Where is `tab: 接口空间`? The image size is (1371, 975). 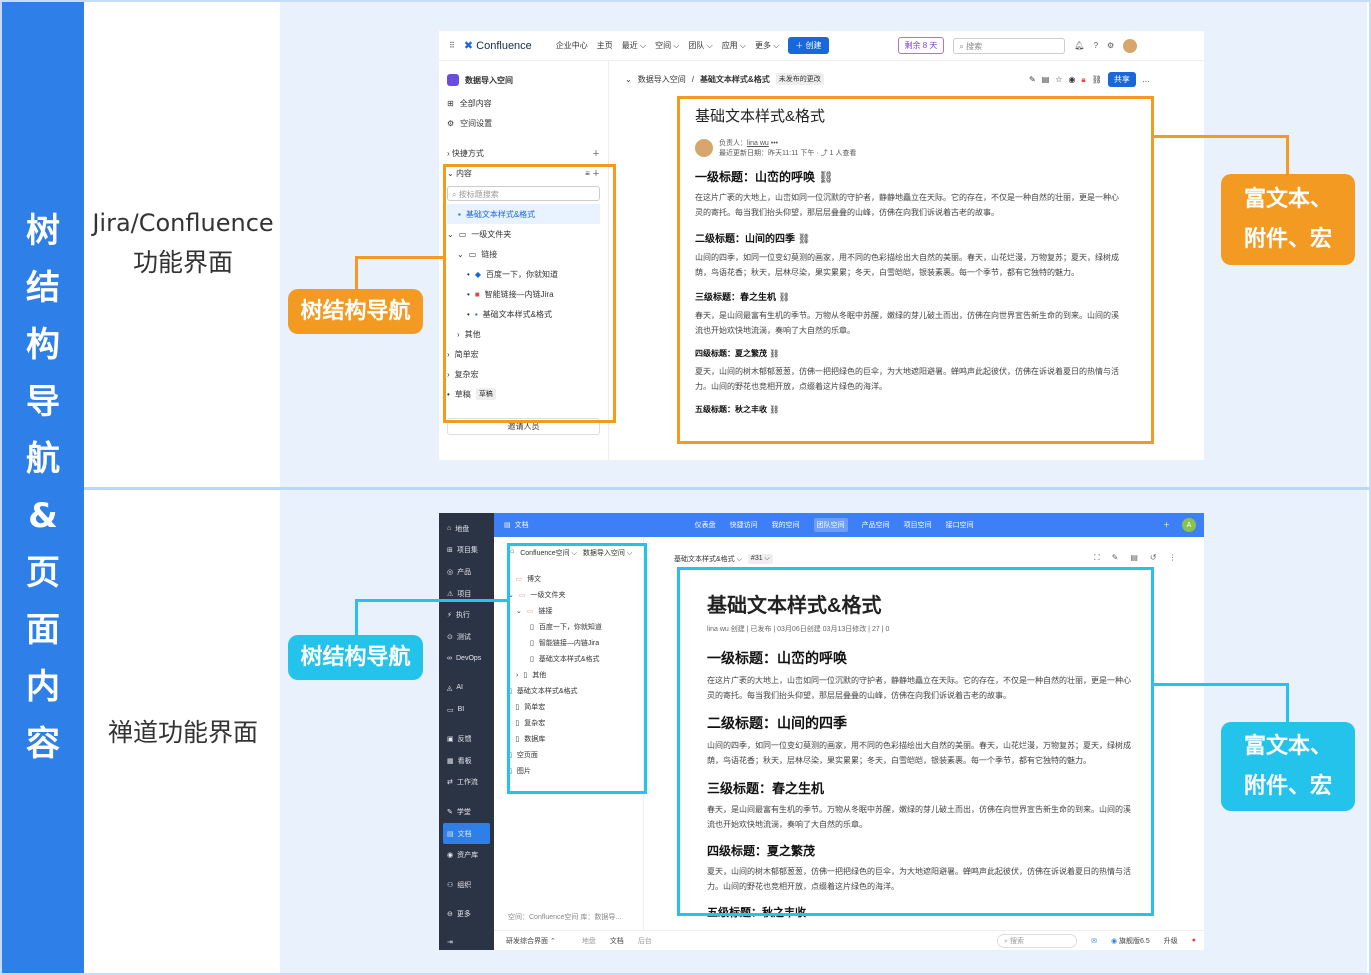 tab: 接口空间 is located at coordinates (960, 525).